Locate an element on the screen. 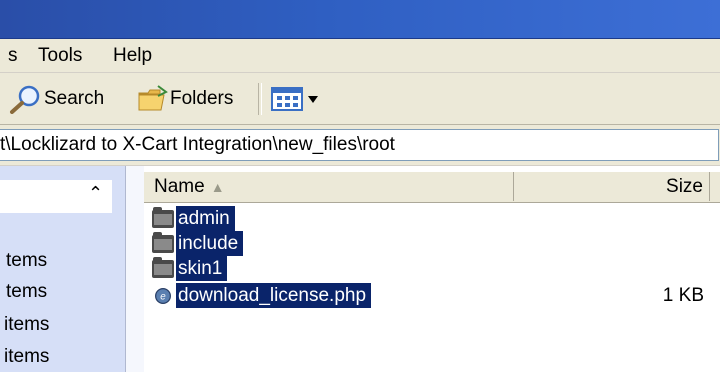  sort-ascending-icon: ▲ is located at coordinates (217, 187).